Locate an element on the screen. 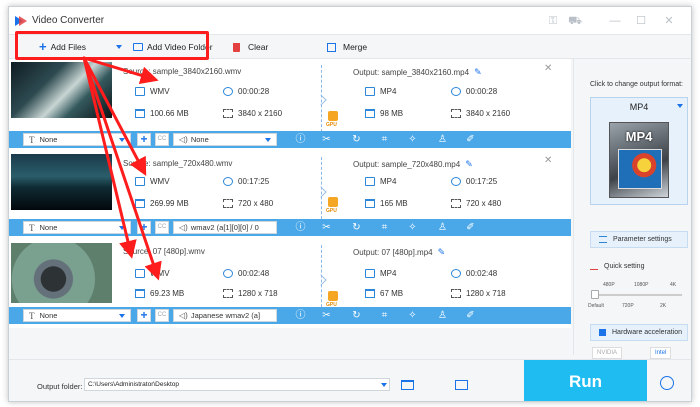 The width and height of the screenshot is (700, 407). quality-4k: 4K is located at coordinates (673, 285).